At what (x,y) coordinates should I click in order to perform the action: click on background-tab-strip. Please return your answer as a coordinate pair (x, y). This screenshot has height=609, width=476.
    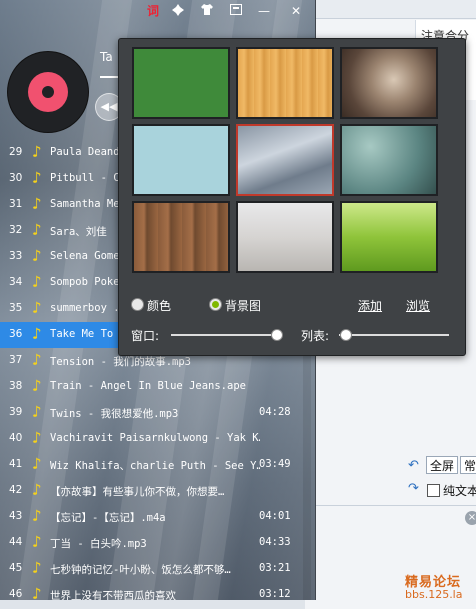
    Looking at the image, I should click on (390, 9).